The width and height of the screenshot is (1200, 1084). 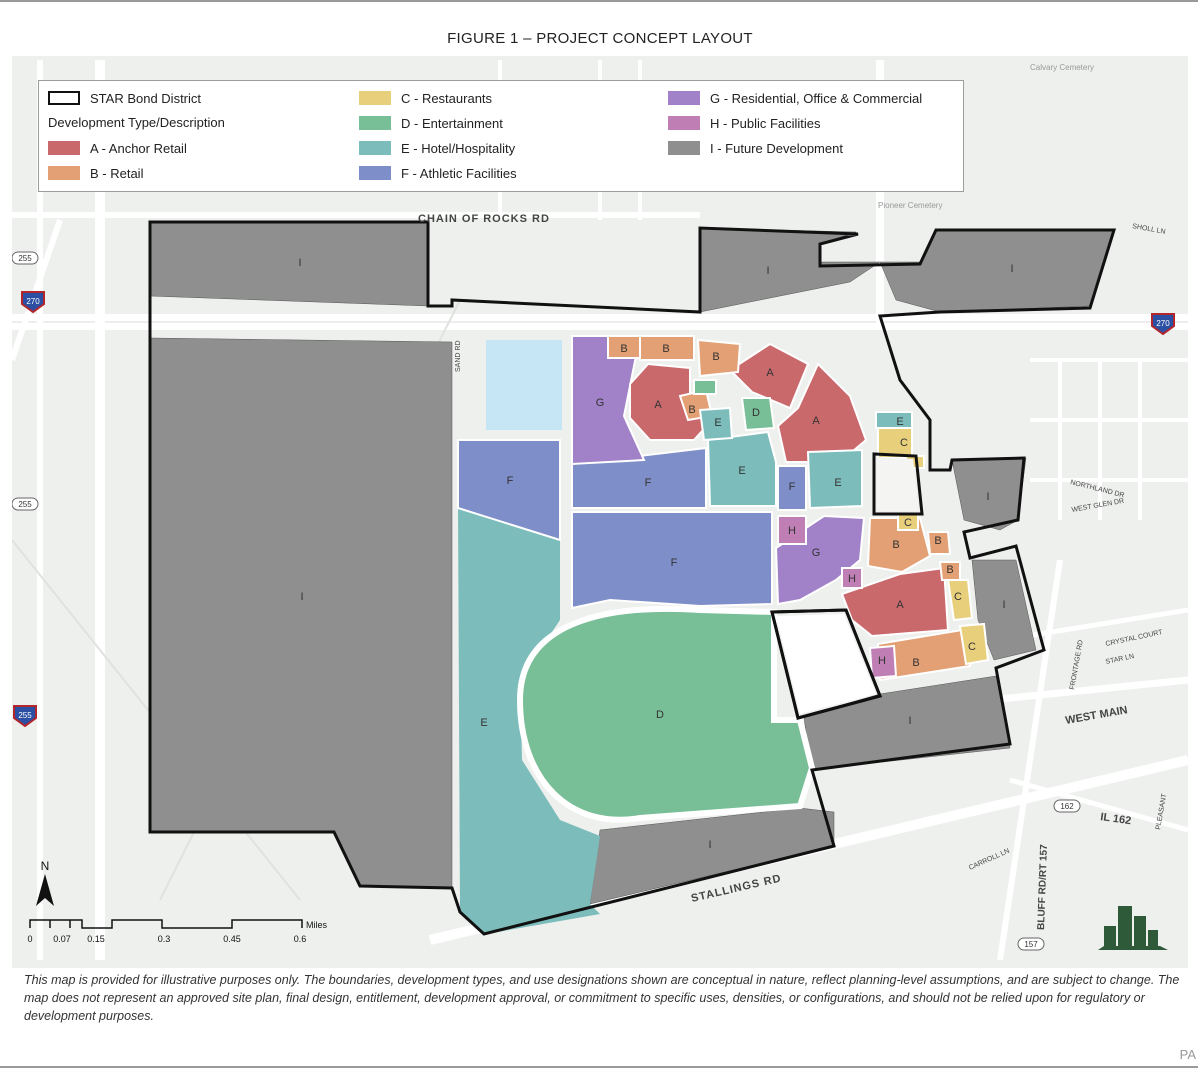 I want to click on svg-text: 0.07, so click(x=62, y=939).